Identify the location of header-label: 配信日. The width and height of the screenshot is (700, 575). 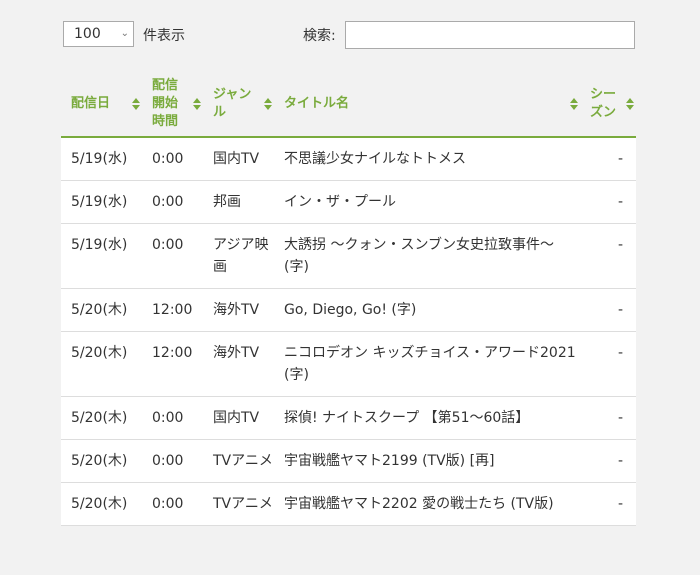
(101, 104).